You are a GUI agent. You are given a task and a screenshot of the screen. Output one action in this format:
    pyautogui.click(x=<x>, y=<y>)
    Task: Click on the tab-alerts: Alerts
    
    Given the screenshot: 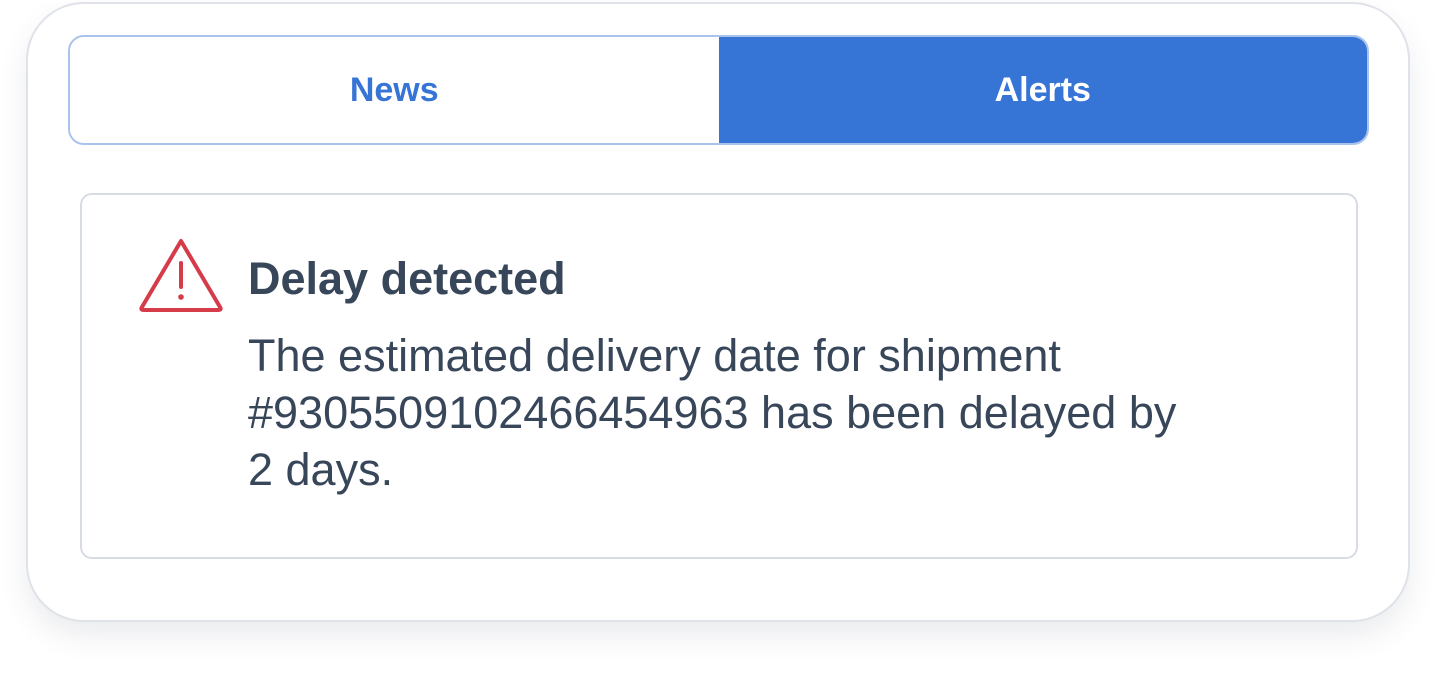 What is the action you would take?
    pyautogui.click(x=1042, y=90)
    